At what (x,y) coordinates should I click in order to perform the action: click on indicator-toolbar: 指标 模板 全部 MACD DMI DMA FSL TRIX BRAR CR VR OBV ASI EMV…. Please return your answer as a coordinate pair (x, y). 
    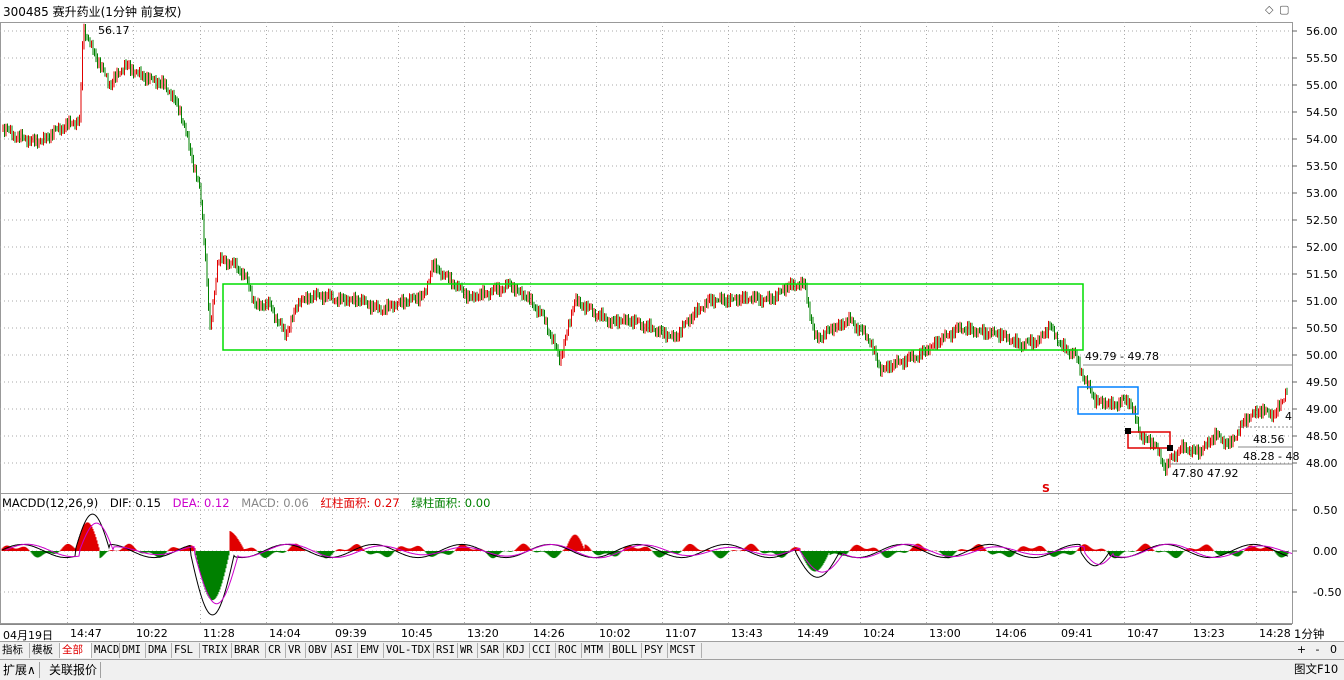
    Looking at the image, I should click on (672, 650).